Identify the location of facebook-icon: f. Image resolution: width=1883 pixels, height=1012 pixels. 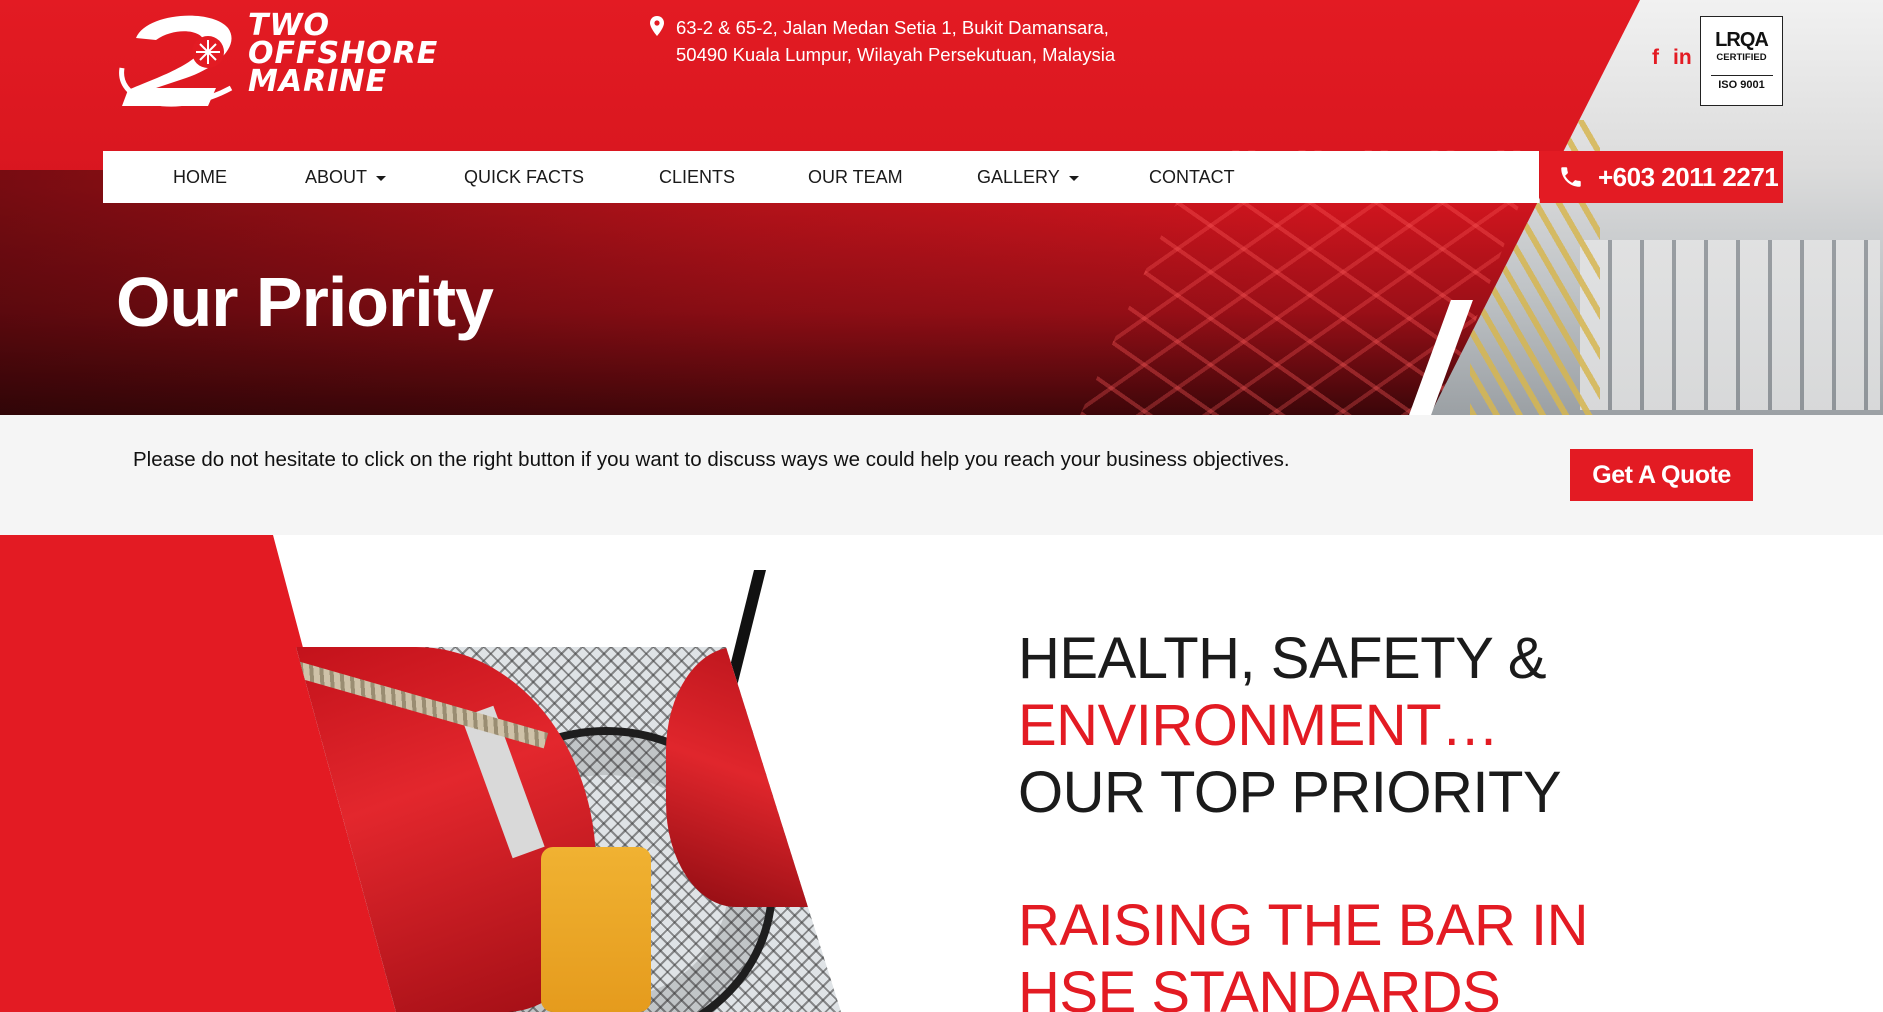
(1655, 58).